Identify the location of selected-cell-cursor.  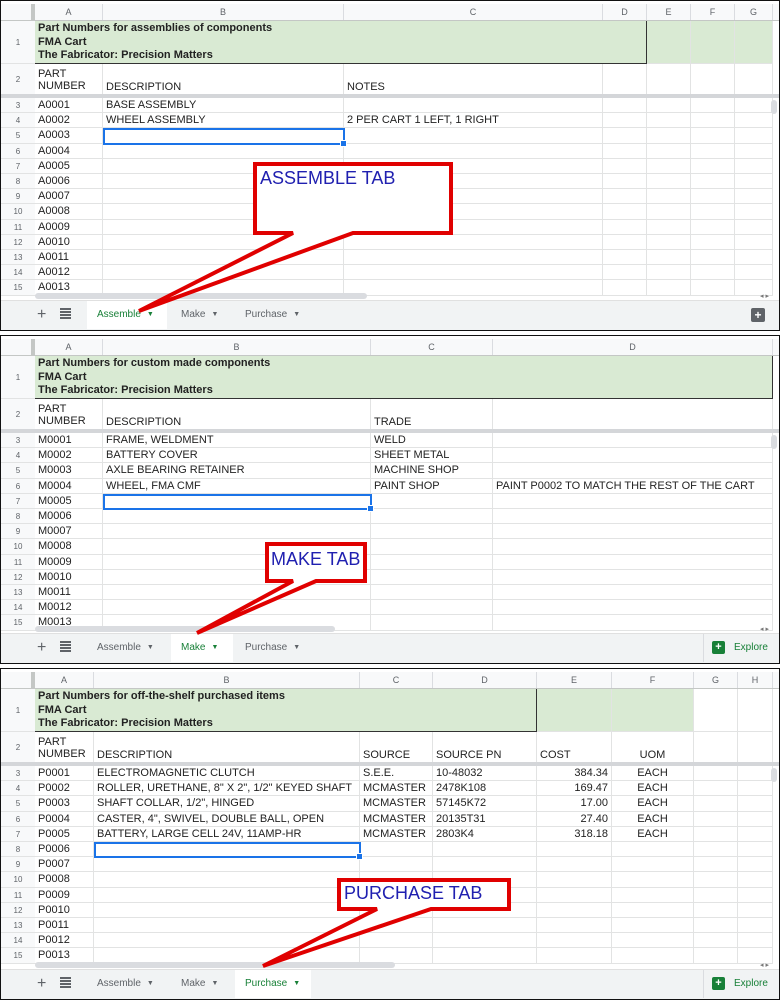
(228, 851).